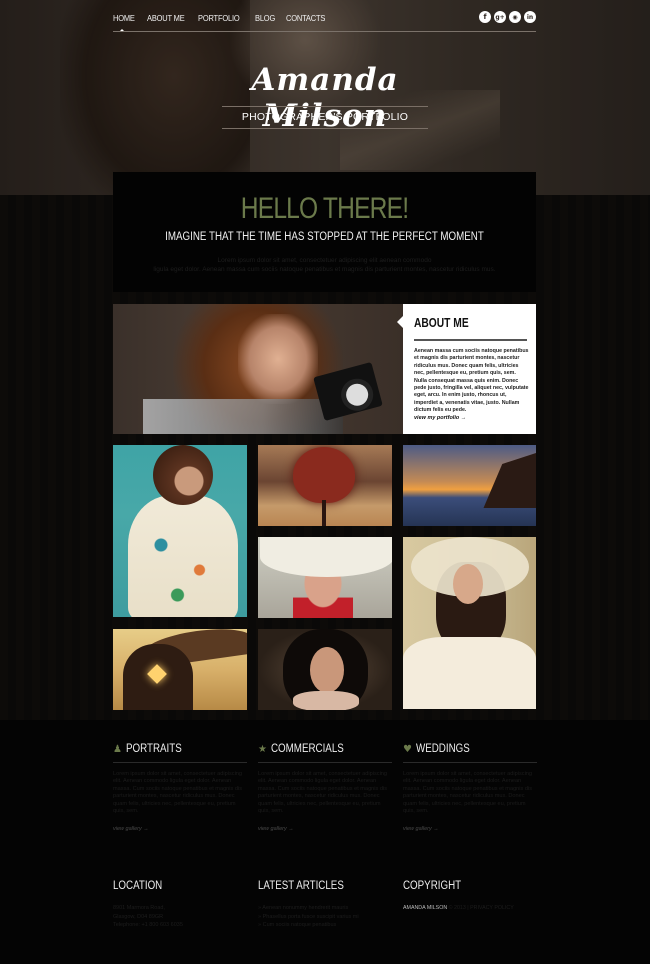  What do you see at coordinates (440, 418) in the screenshot?
I see `view-portfolio-link: view my portfolio →` at bounding box center [440, 418].